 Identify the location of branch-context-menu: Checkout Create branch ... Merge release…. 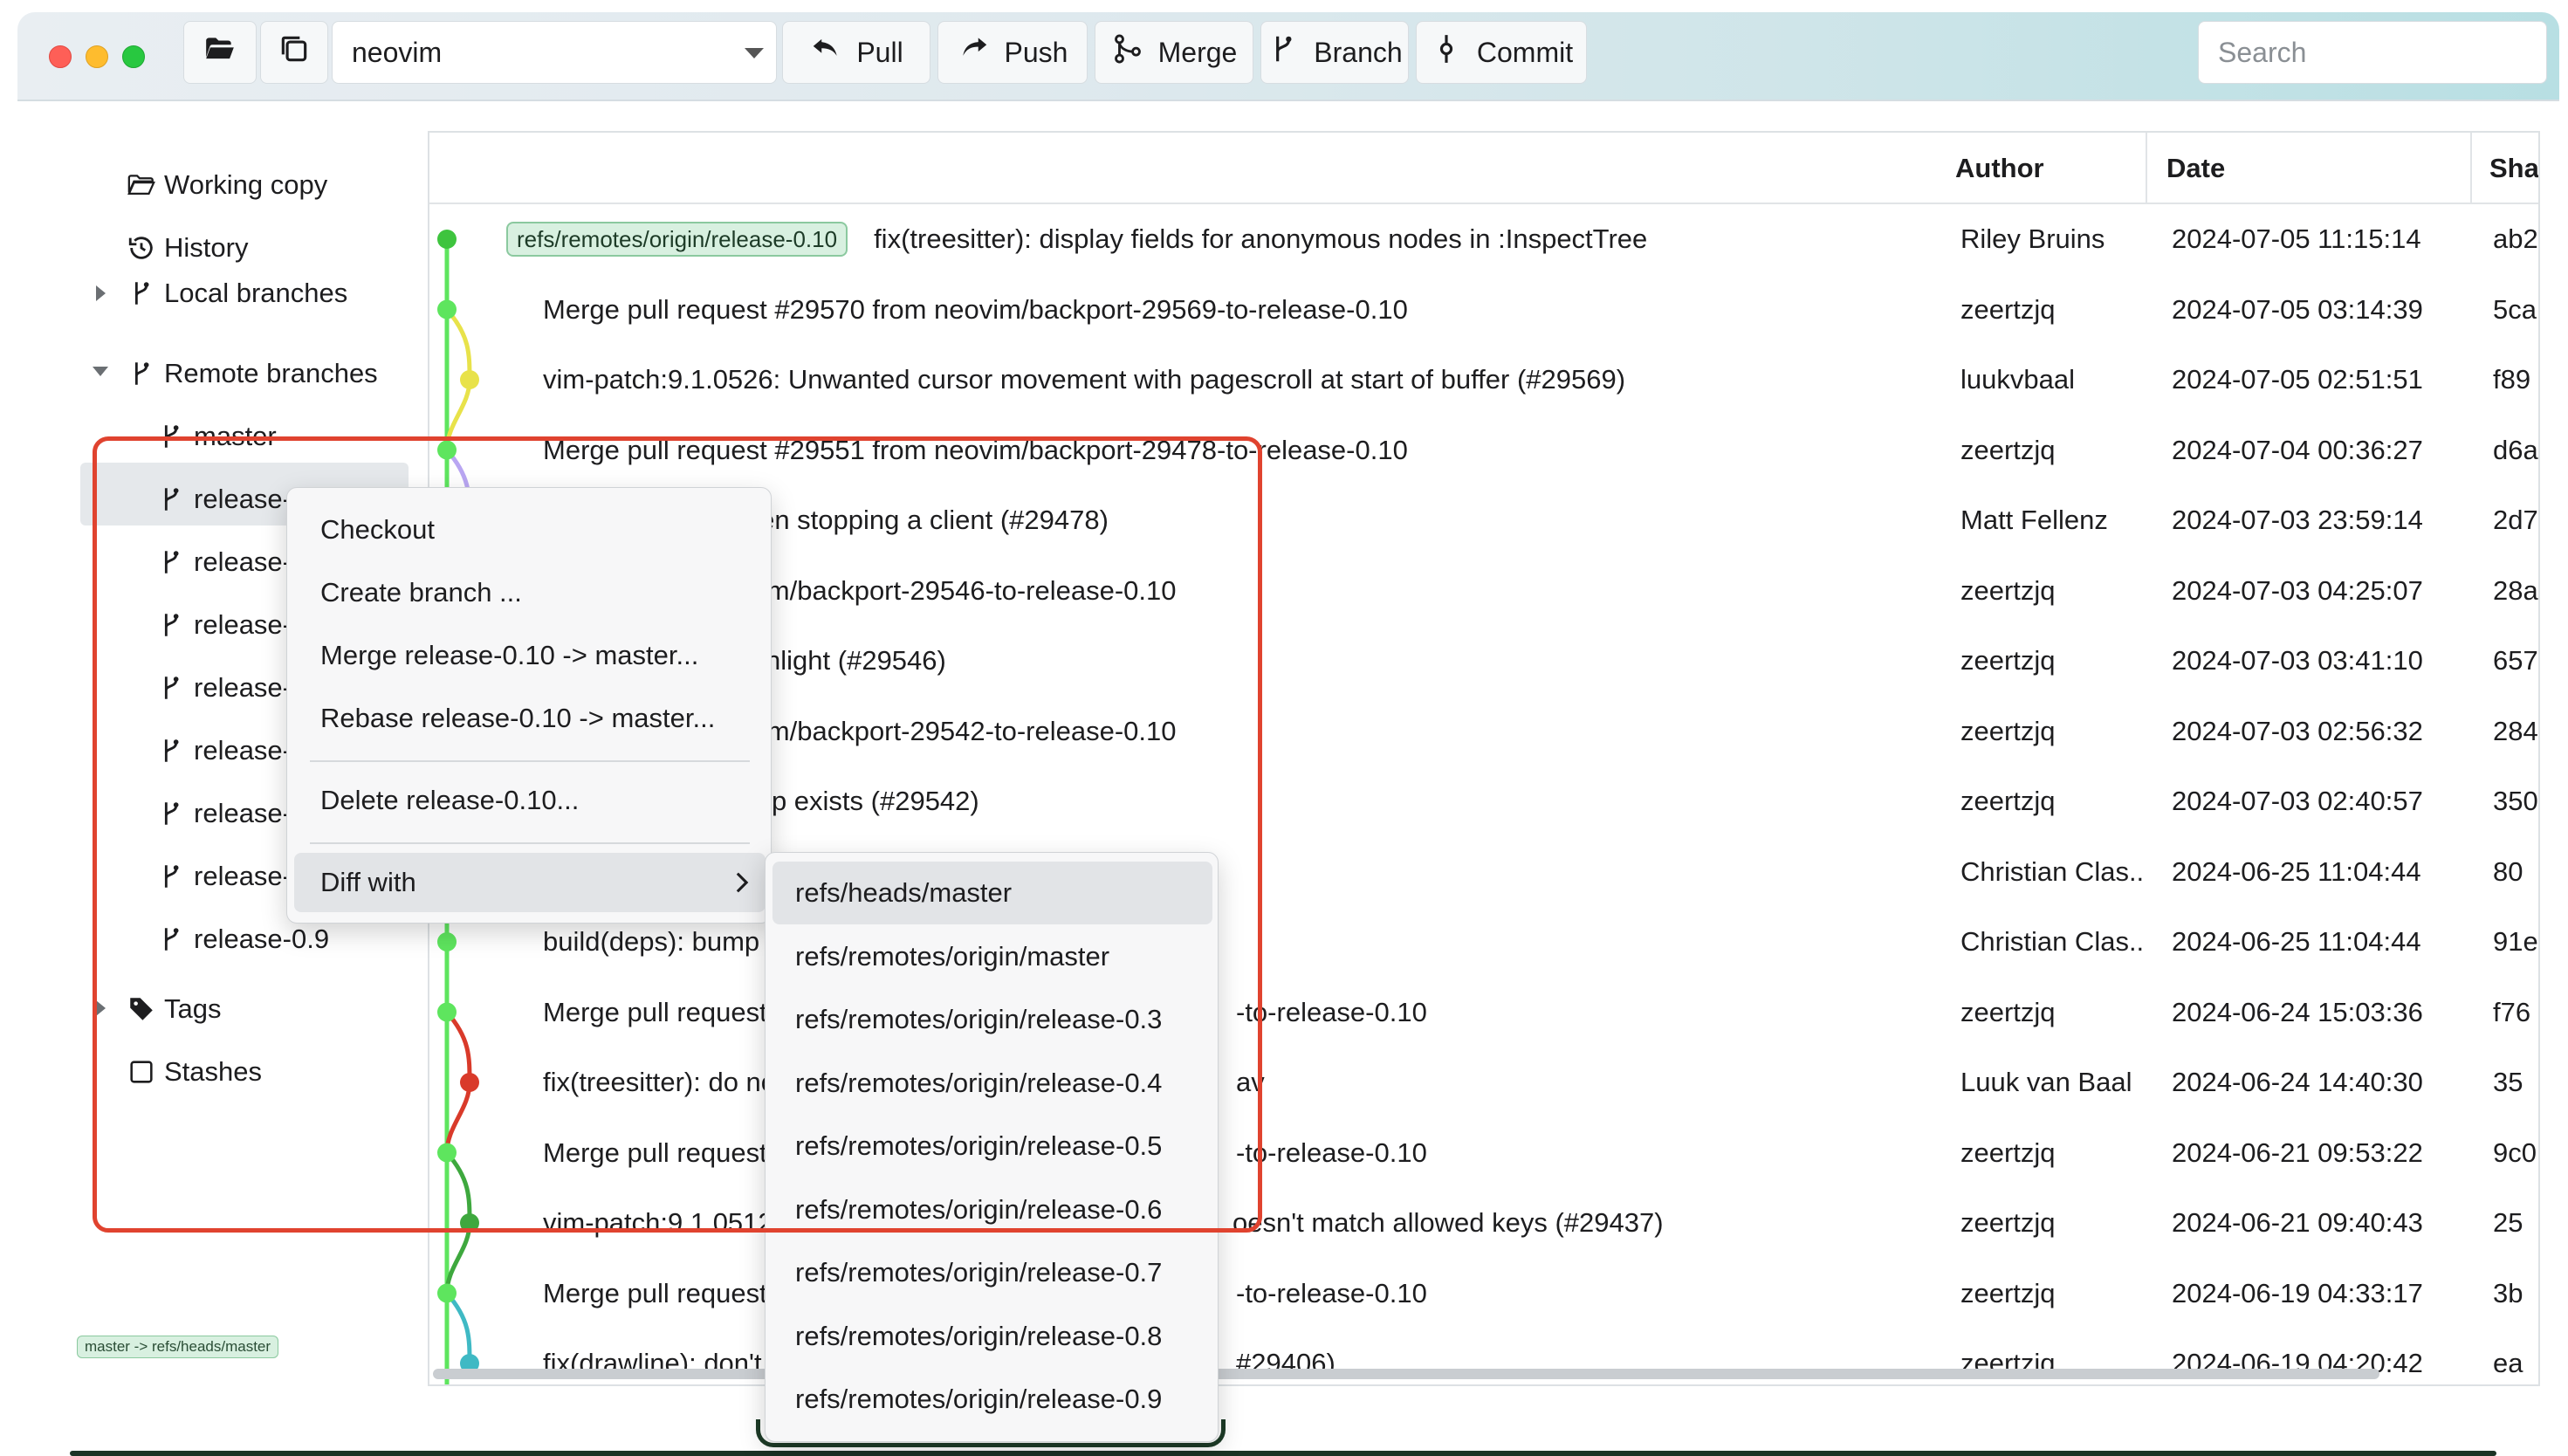
(529, 705).